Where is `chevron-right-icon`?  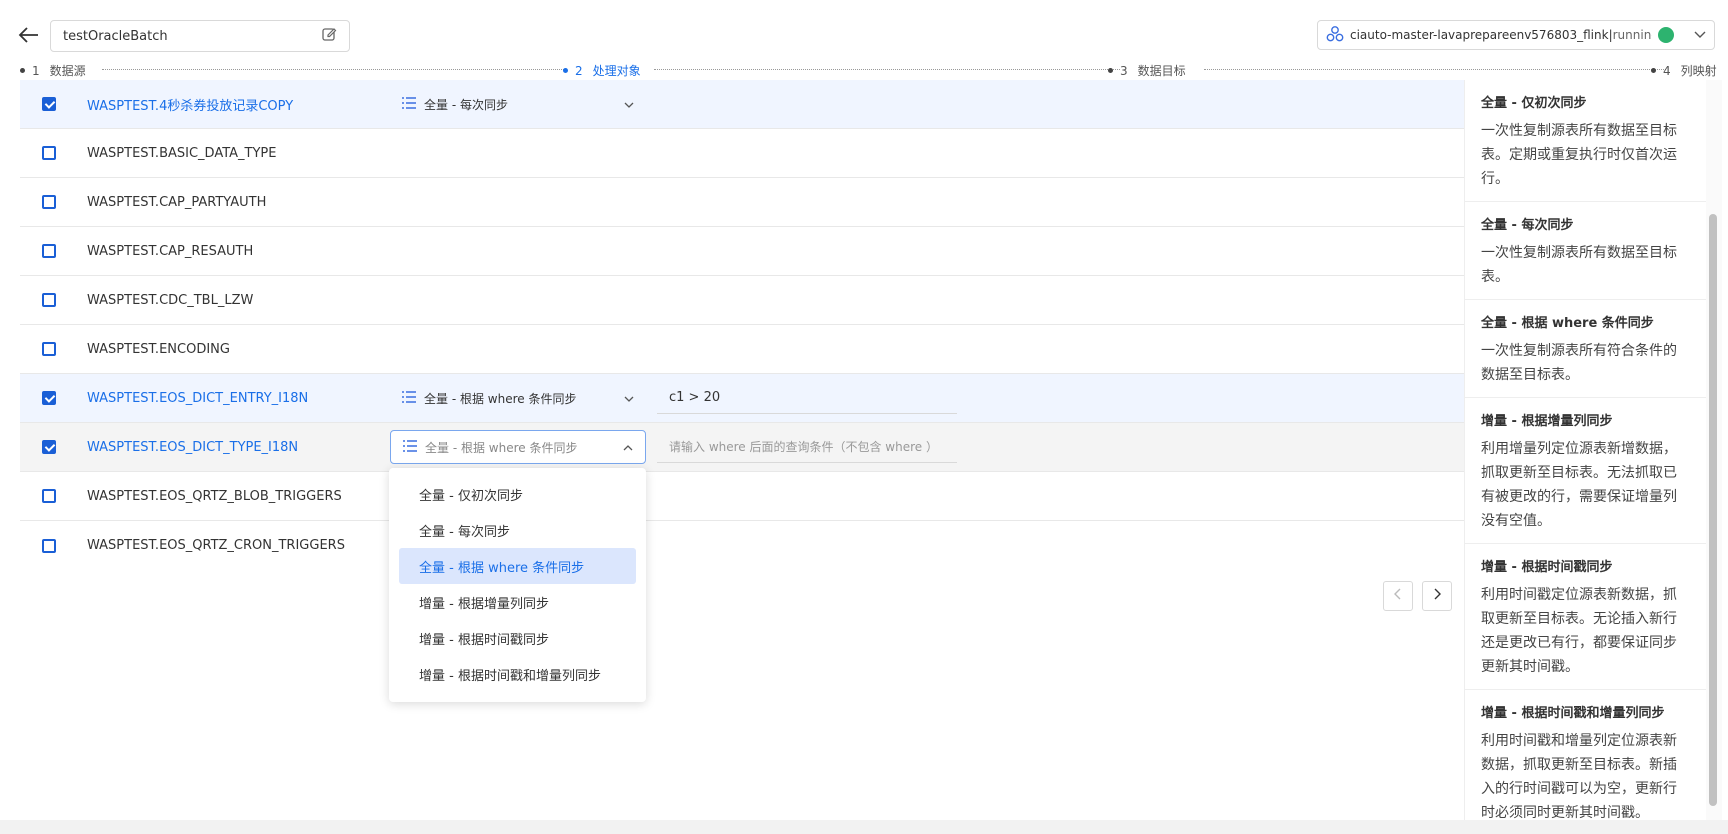 chevron-right-icon is located at coordinates (1437, 596).